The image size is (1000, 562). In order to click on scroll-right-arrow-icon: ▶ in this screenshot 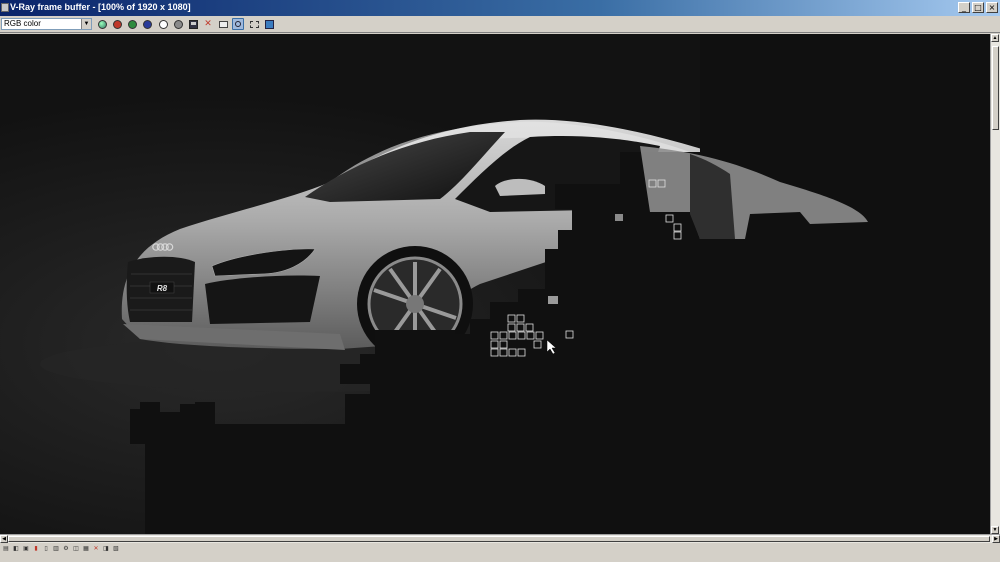, I will do `click(996, 539)`.